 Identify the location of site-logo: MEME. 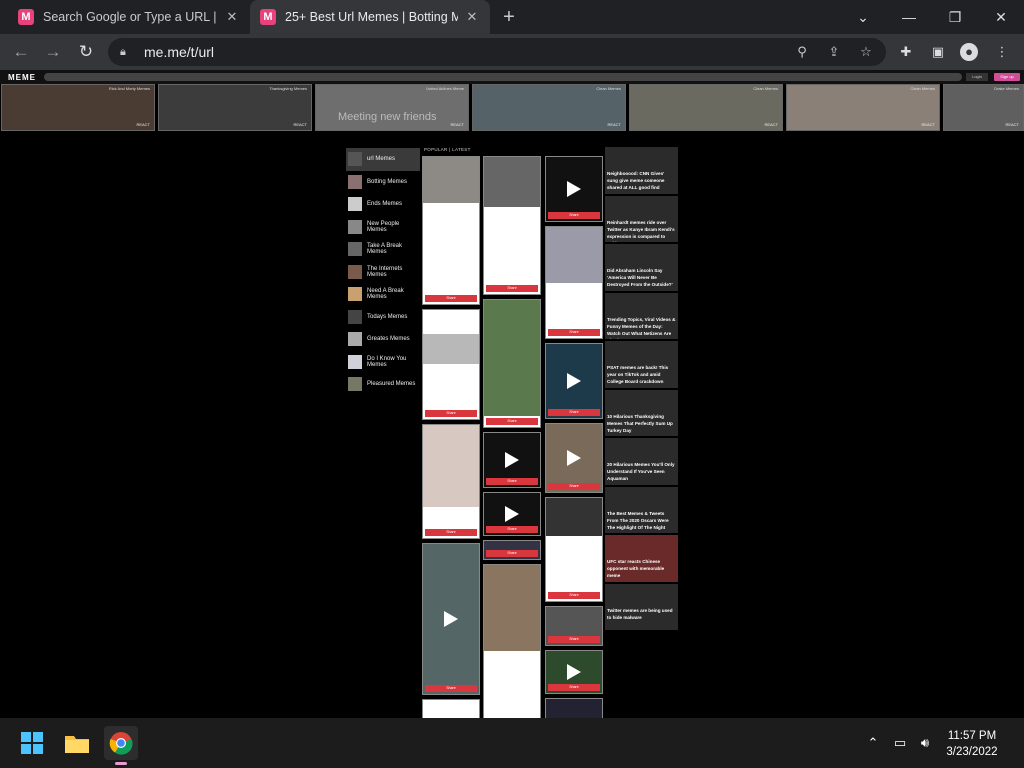
(22, 77).